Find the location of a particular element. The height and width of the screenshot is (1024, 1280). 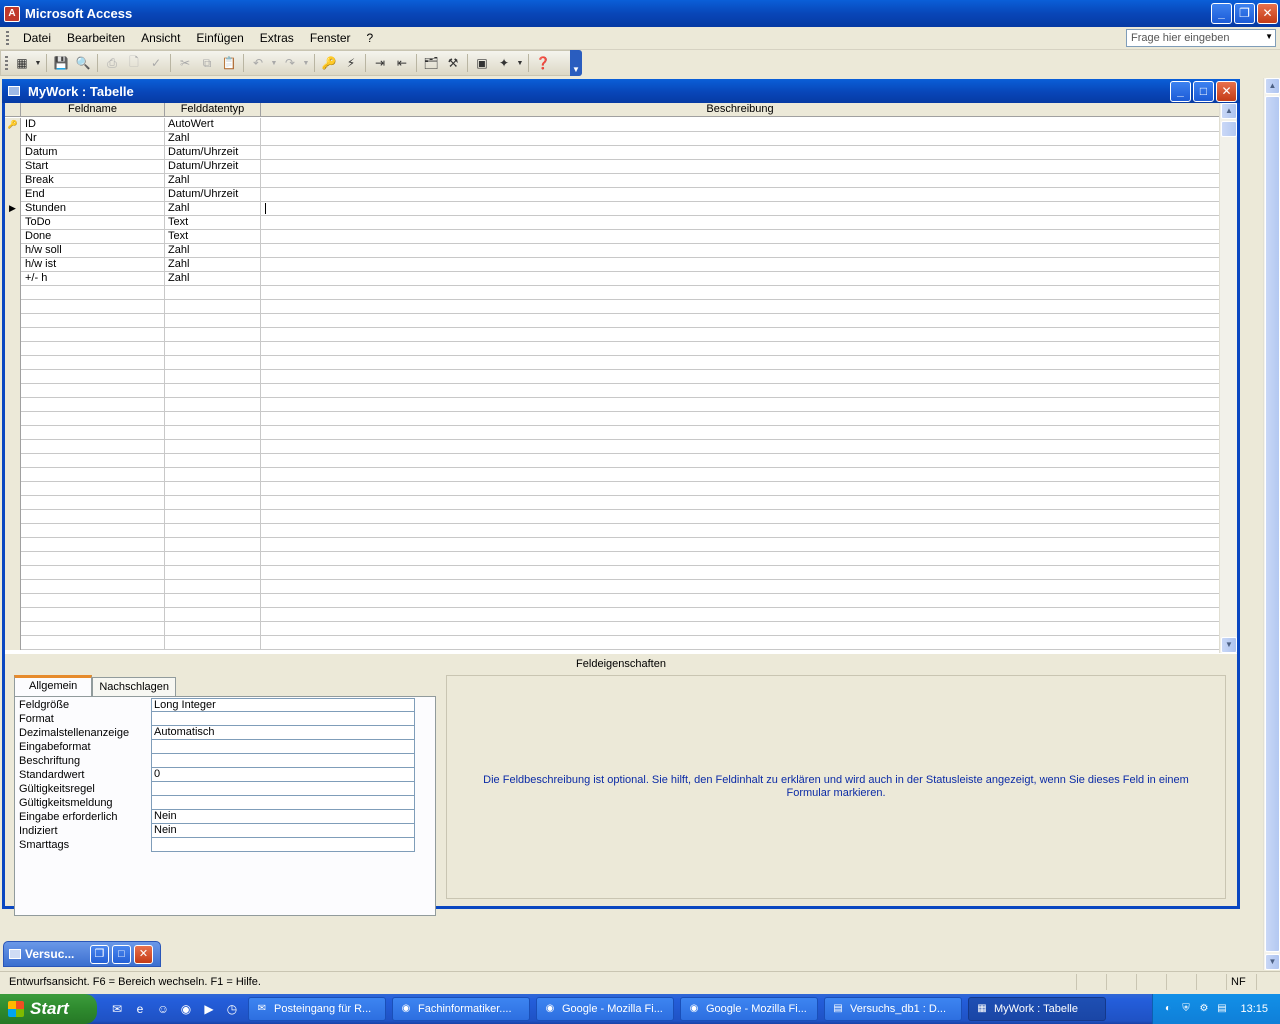

property-value-input: Nein is located at coordinates (283, 831).